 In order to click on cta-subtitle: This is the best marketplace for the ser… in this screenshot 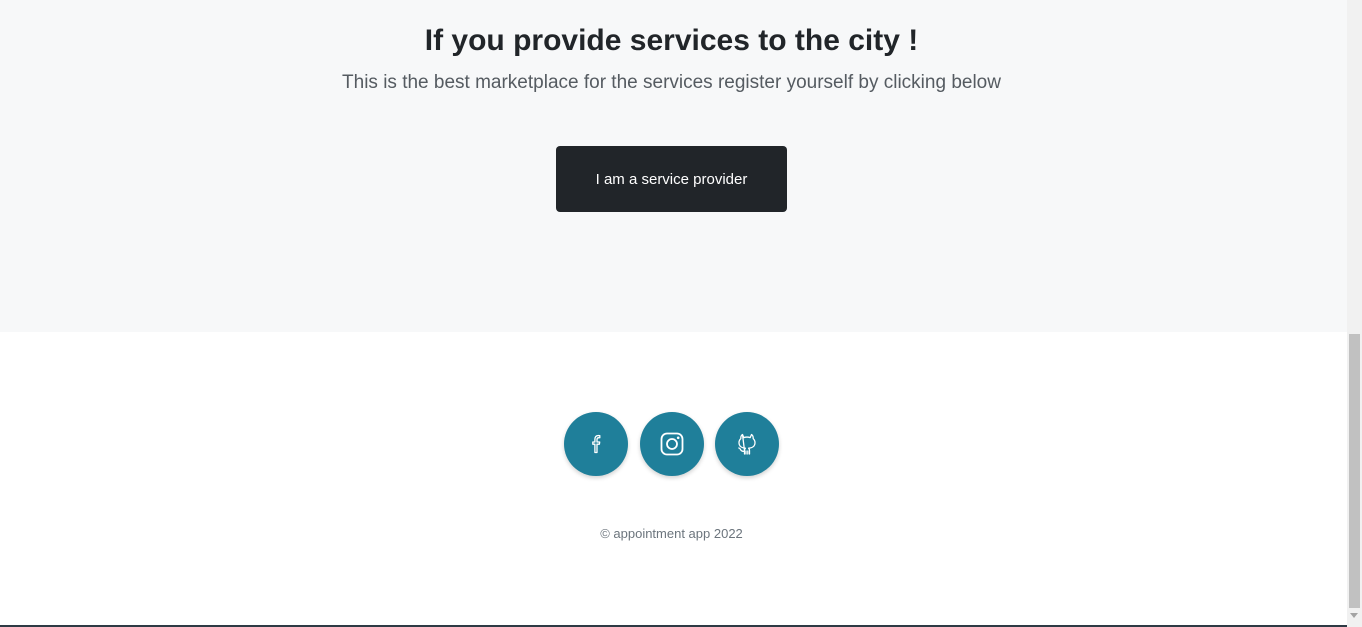, I will do `click(671, 82)`.